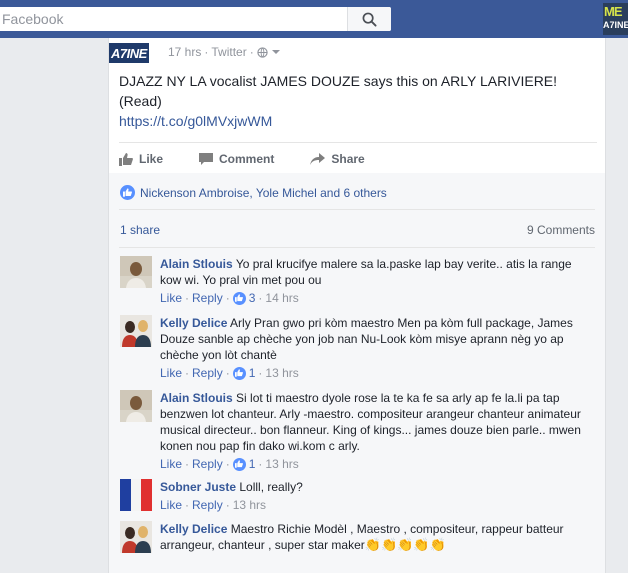 This screenshot has width=628, height=573. What do you see at coordinates (206, 158) in the screenshot?
I see `comment-icon` at bounding box center [206, 158].